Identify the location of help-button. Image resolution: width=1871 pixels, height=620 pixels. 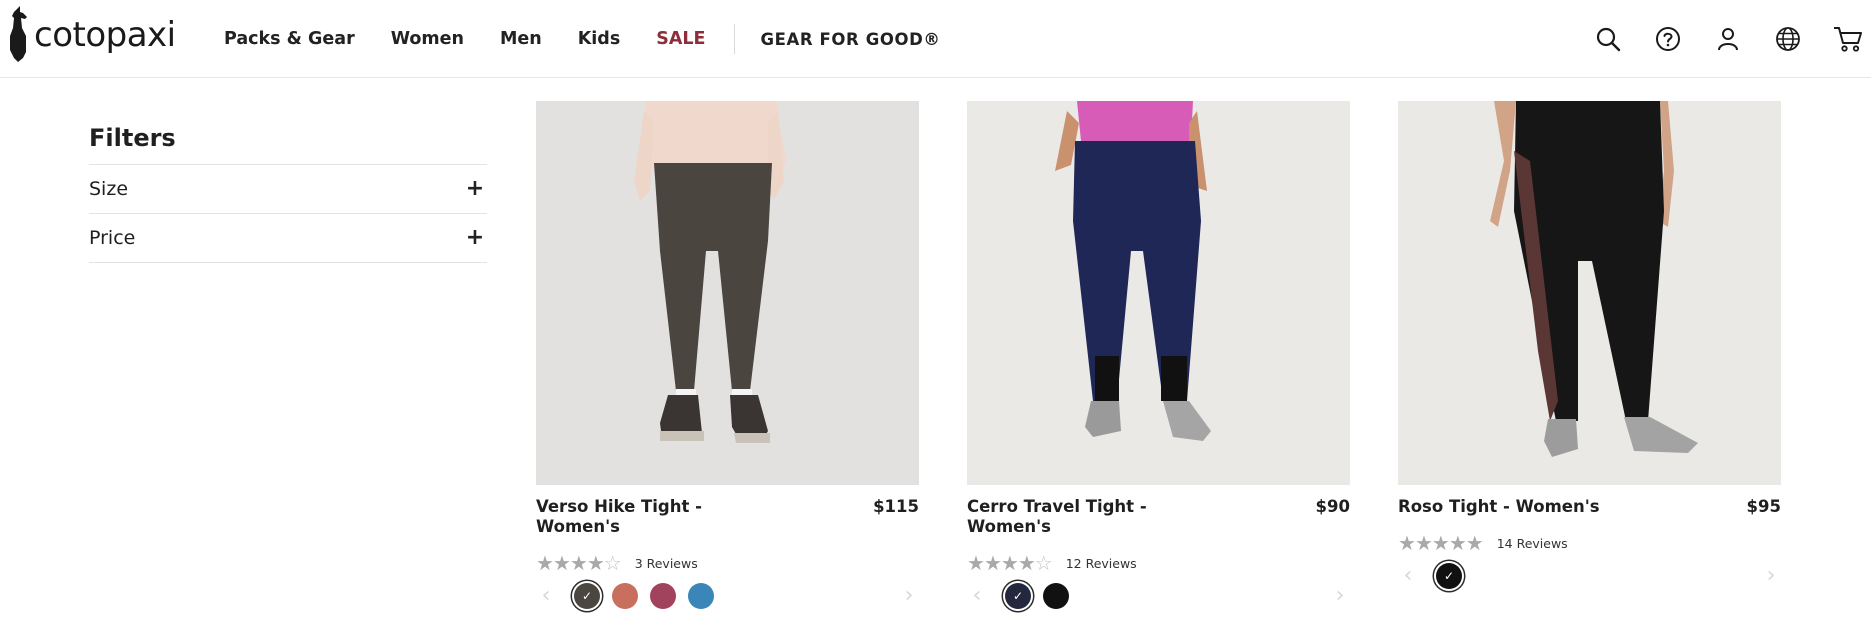
(1668, 39).